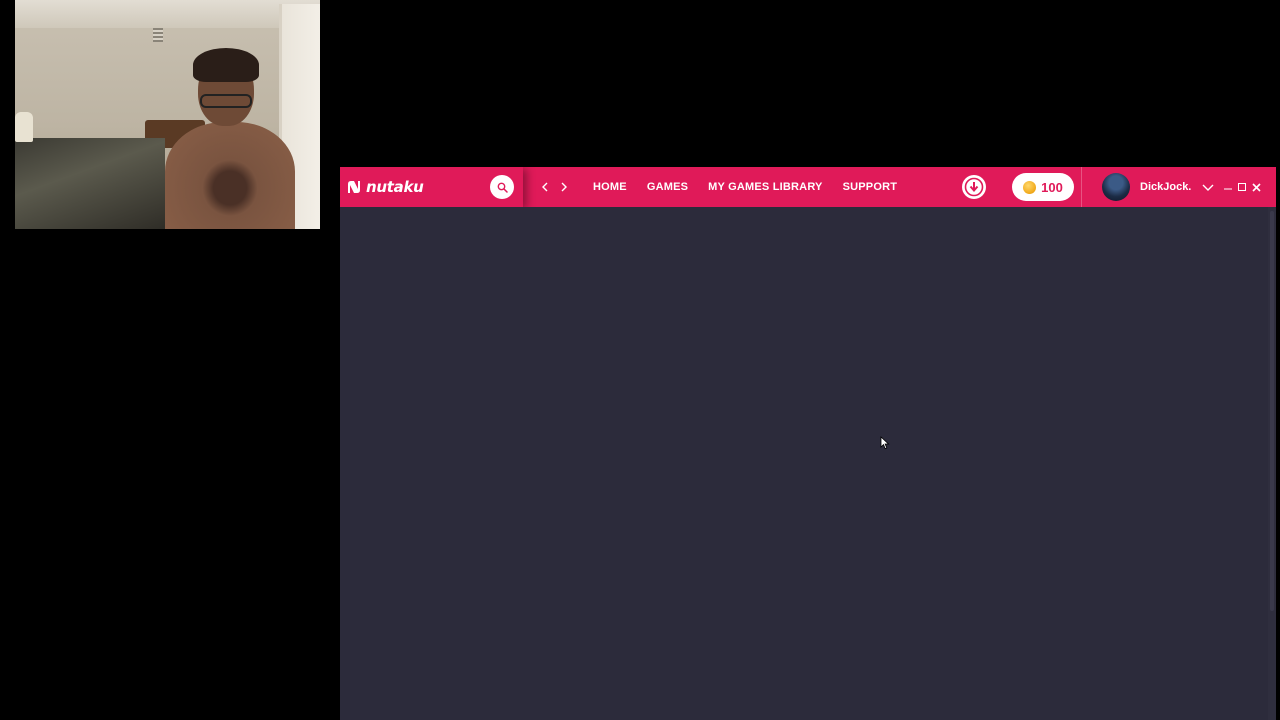 The image size is (1280, 720). Describe the element at coordinates (1081, 187) in the screenshot. I see `topbar-divider` at that location.